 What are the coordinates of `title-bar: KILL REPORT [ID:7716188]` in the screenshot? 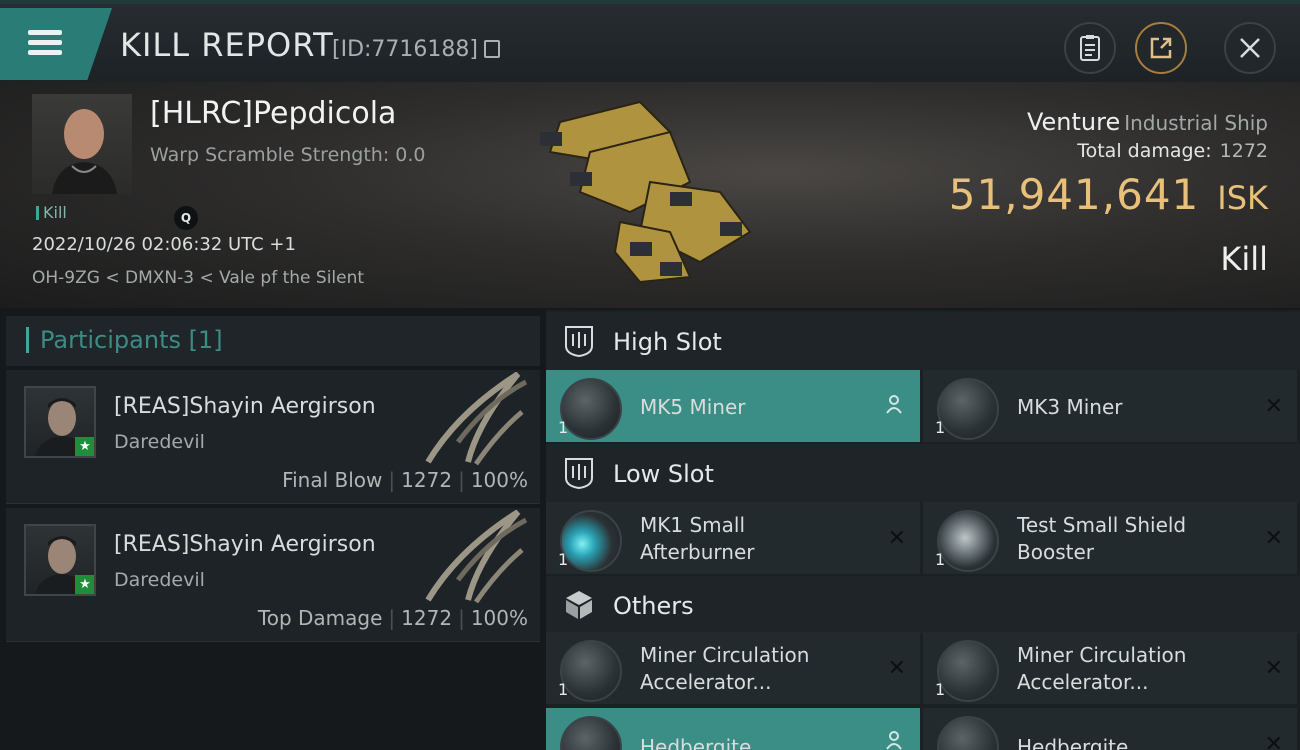 It's located at (650, 41).